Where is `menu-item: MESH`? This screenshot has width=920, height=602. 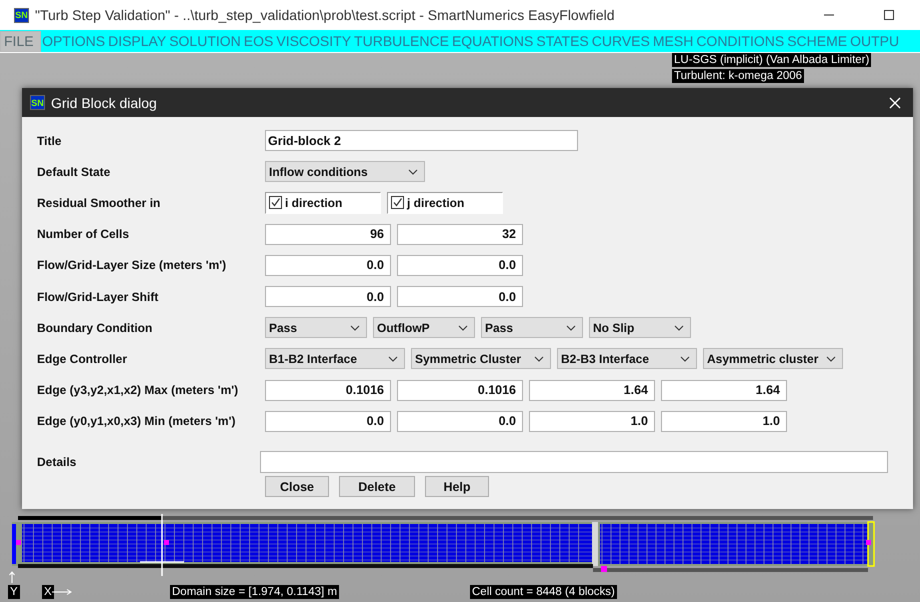 menu-item: MESH is located at coordinates (673, 41).